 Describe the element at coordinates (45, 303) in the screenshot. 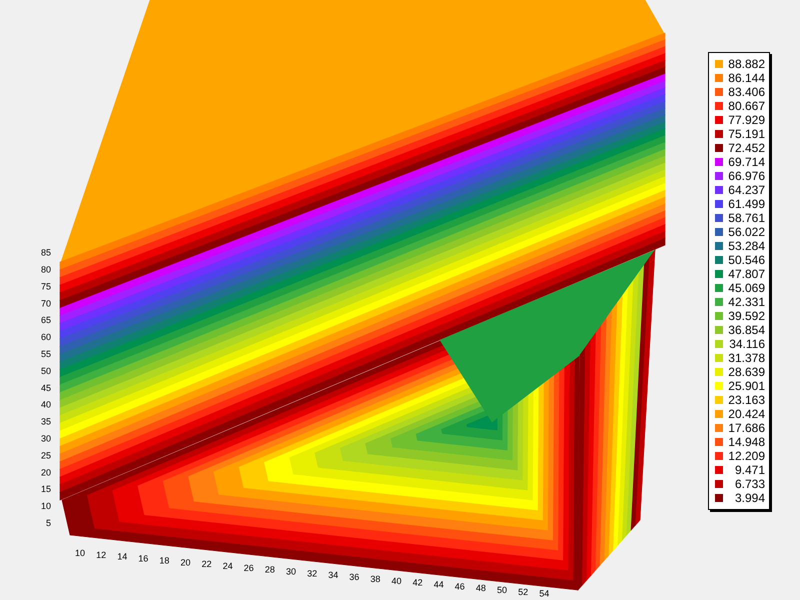

I see `axis-tick-label: 70` at that location.